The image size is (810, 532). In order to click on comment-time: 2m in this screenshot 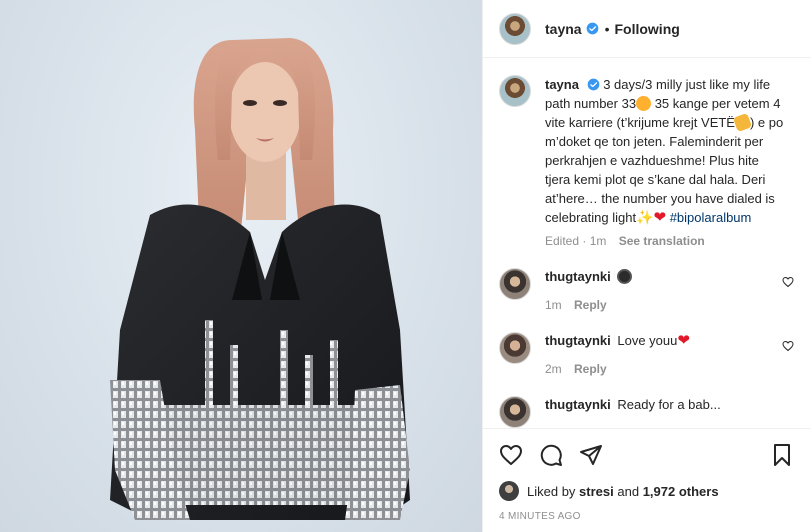, I will do `click(553, 369)`.